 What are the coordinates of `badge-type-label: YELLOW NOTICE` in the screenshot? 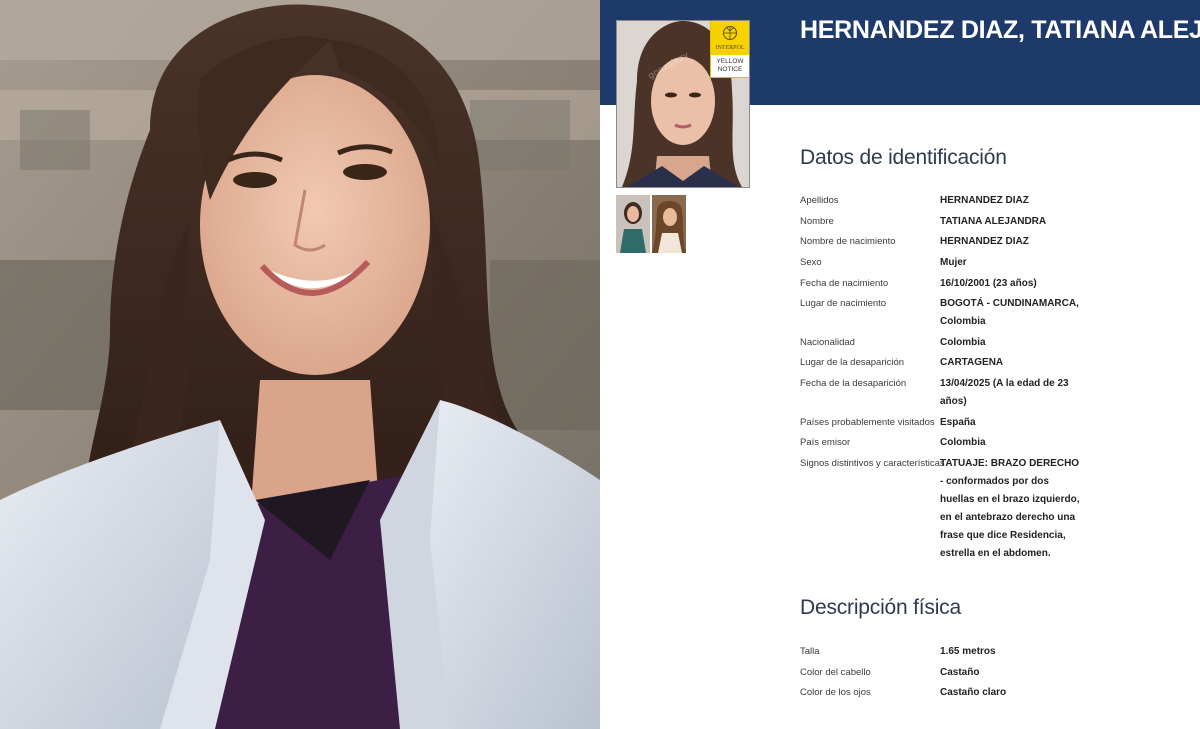 It's located at (730, 66).